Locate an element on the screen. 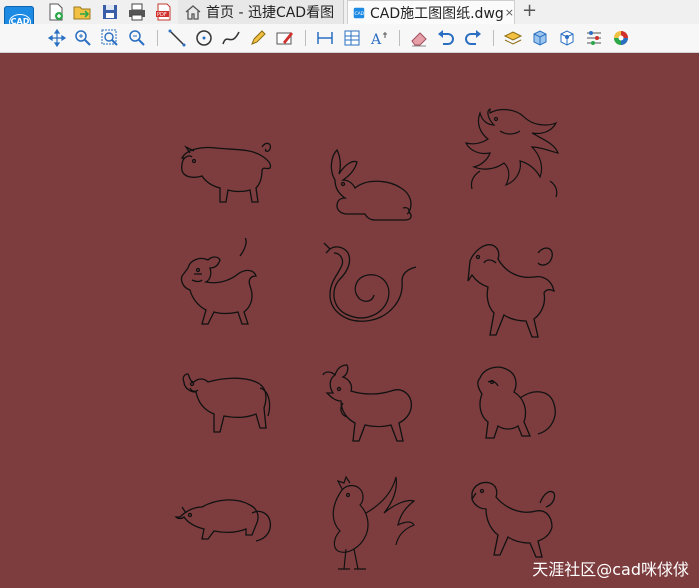 The image size is (699, 588). svg-text: A is located at coordinates (376, 40).